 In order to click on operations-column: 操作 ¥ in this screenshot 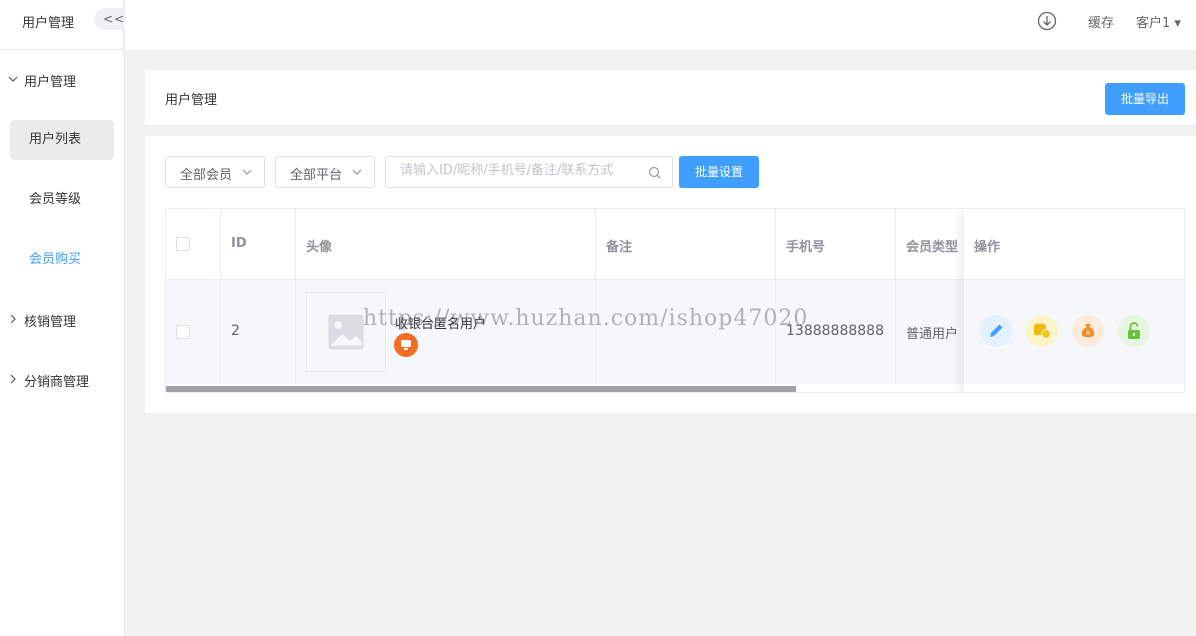, I will do `click(1074, 300)`.